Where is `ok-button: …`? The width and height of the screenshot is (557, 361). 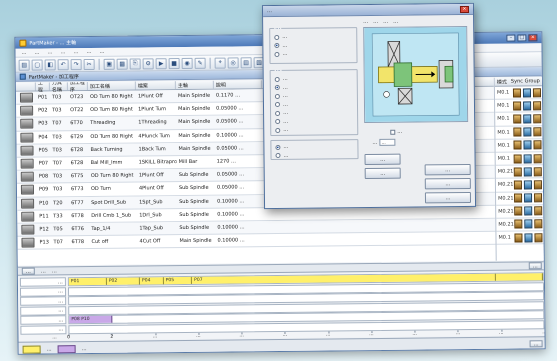 ok-button: … is located at coordinates (448, 197).